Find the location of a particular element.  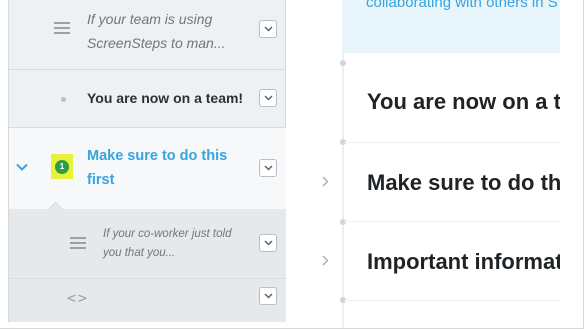

timeline-line is located at coordinates (343, 190).